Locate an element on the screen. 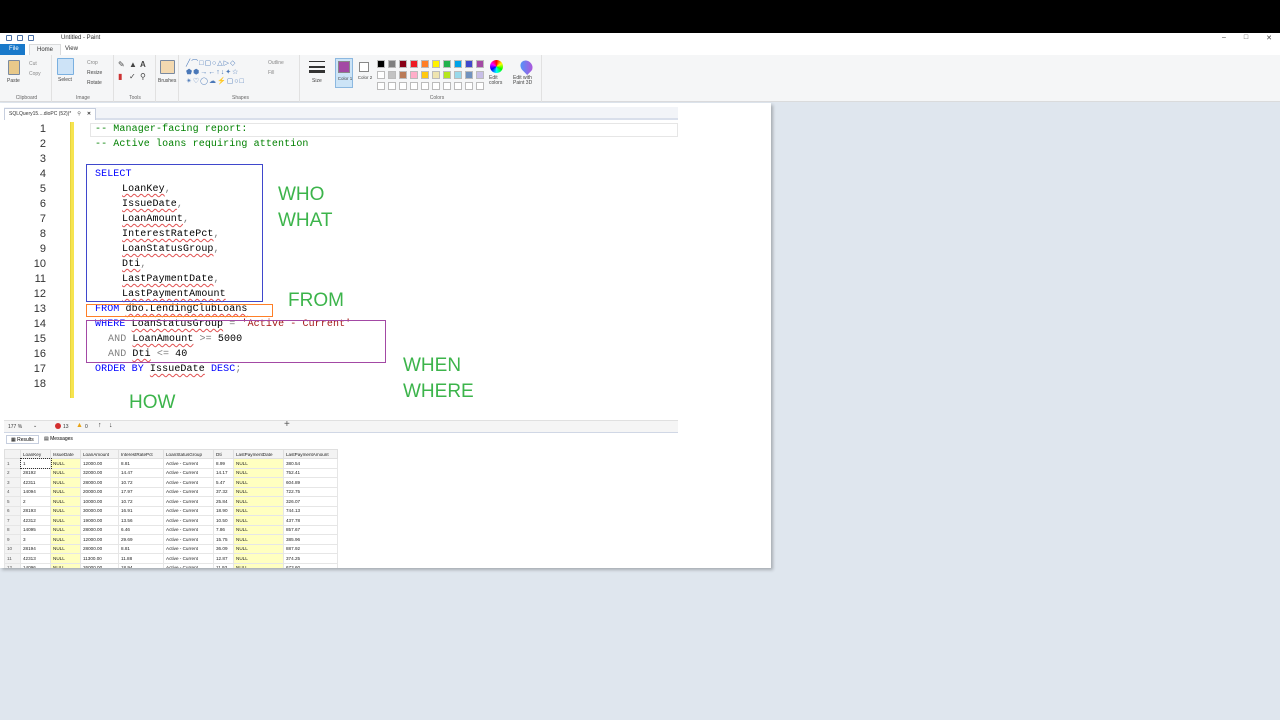 The image size is (1280, 720). size-button: Size is located at coordinates (317, 81).